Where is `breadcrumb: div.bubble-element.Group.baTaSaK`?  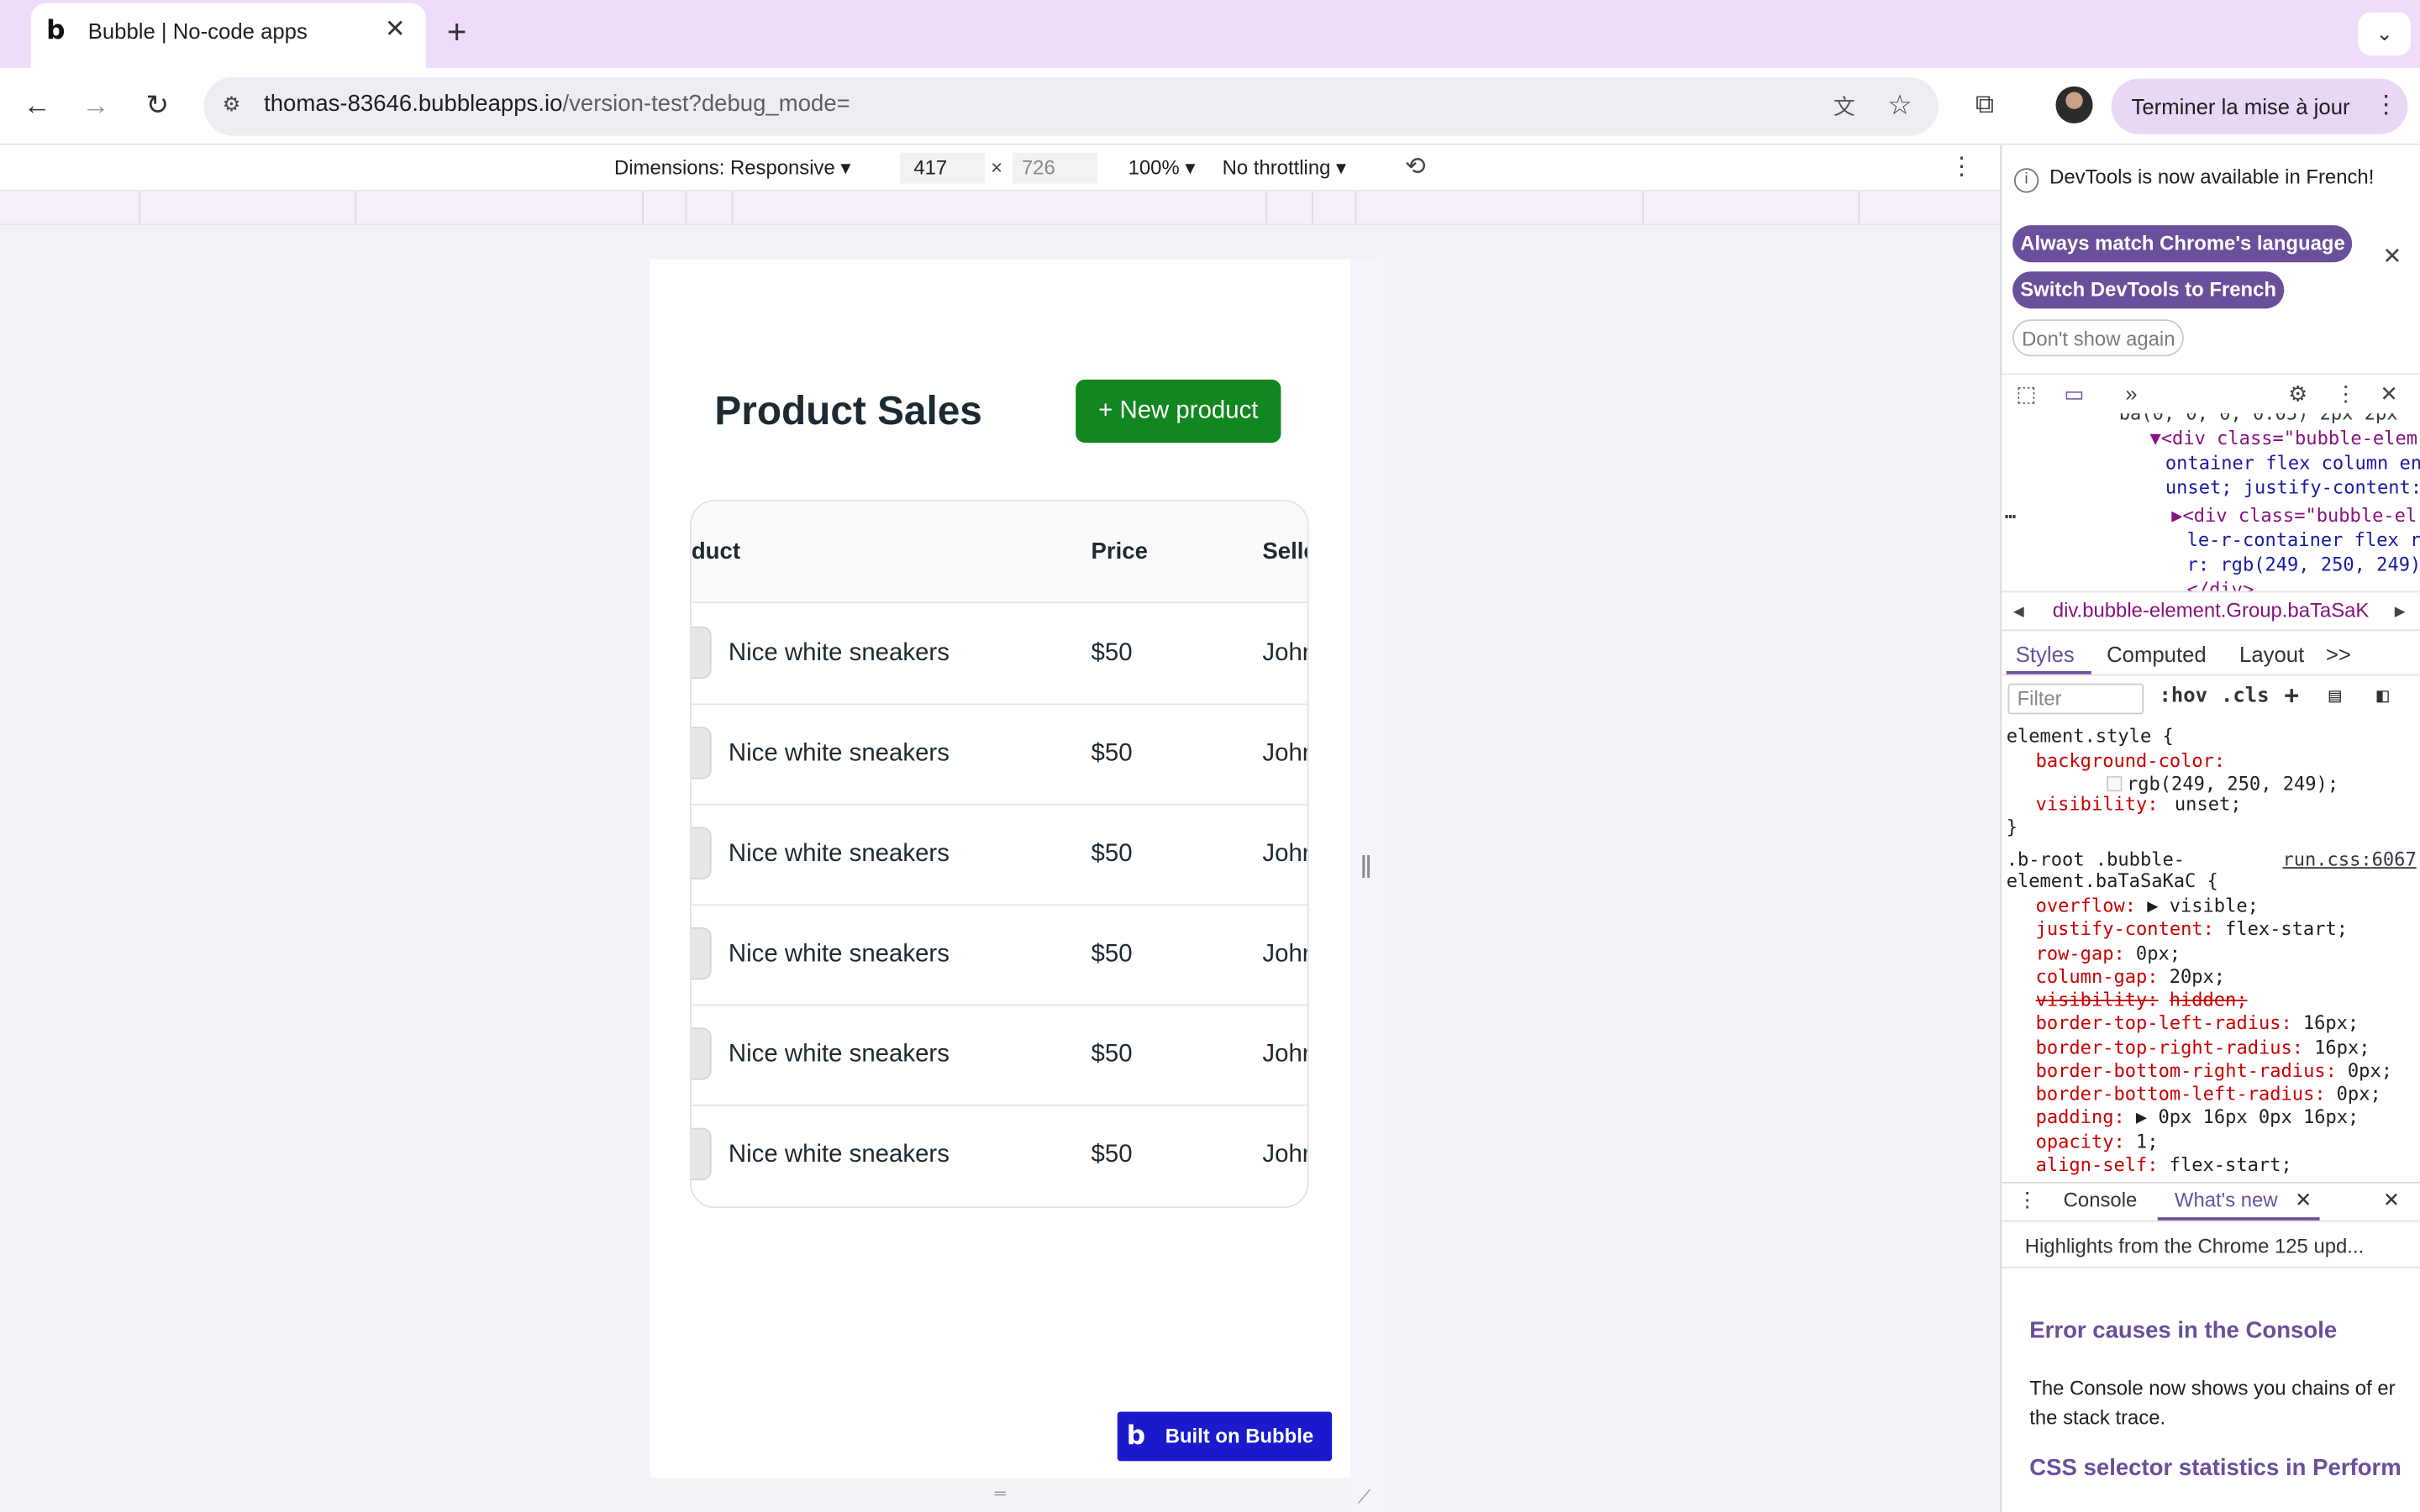
breadcrumb: div.bubble-element.Group.baTaSaK is located at coordinates (2216, 610).